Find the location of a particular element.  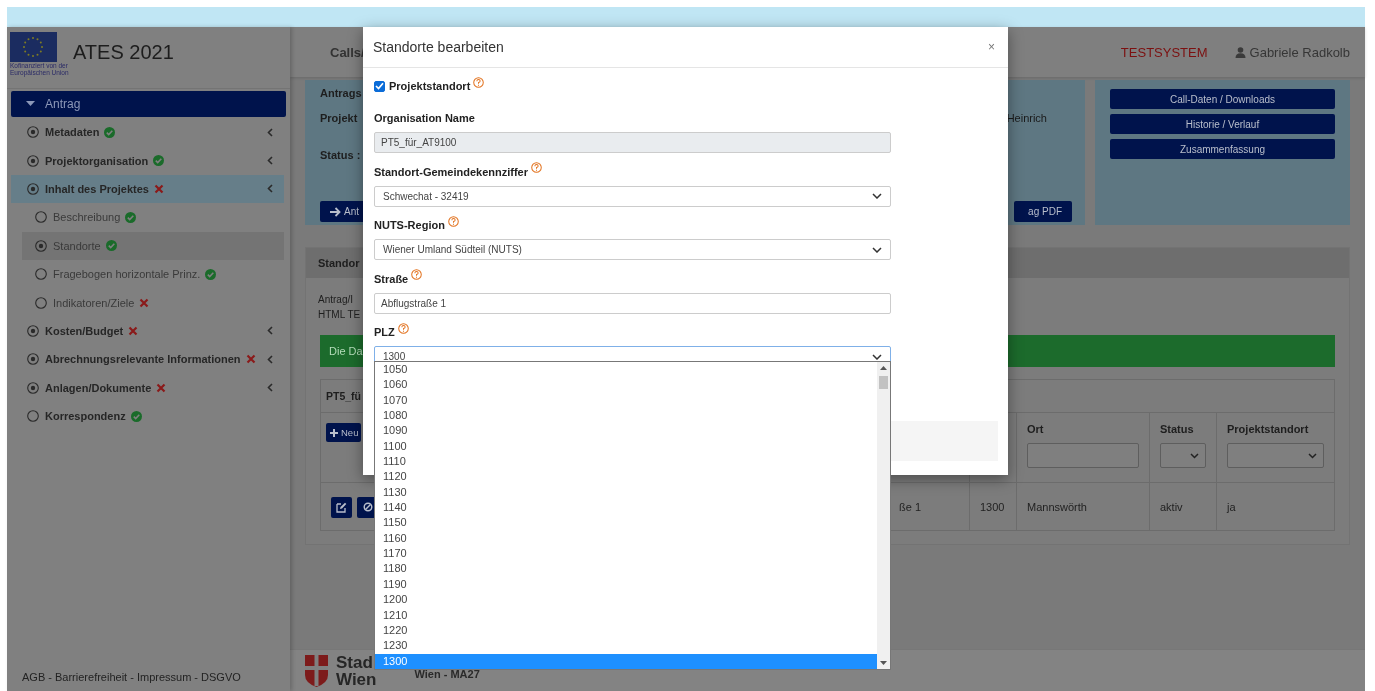

sidebar-item: Metadaten is located at coordinates (147, 132).